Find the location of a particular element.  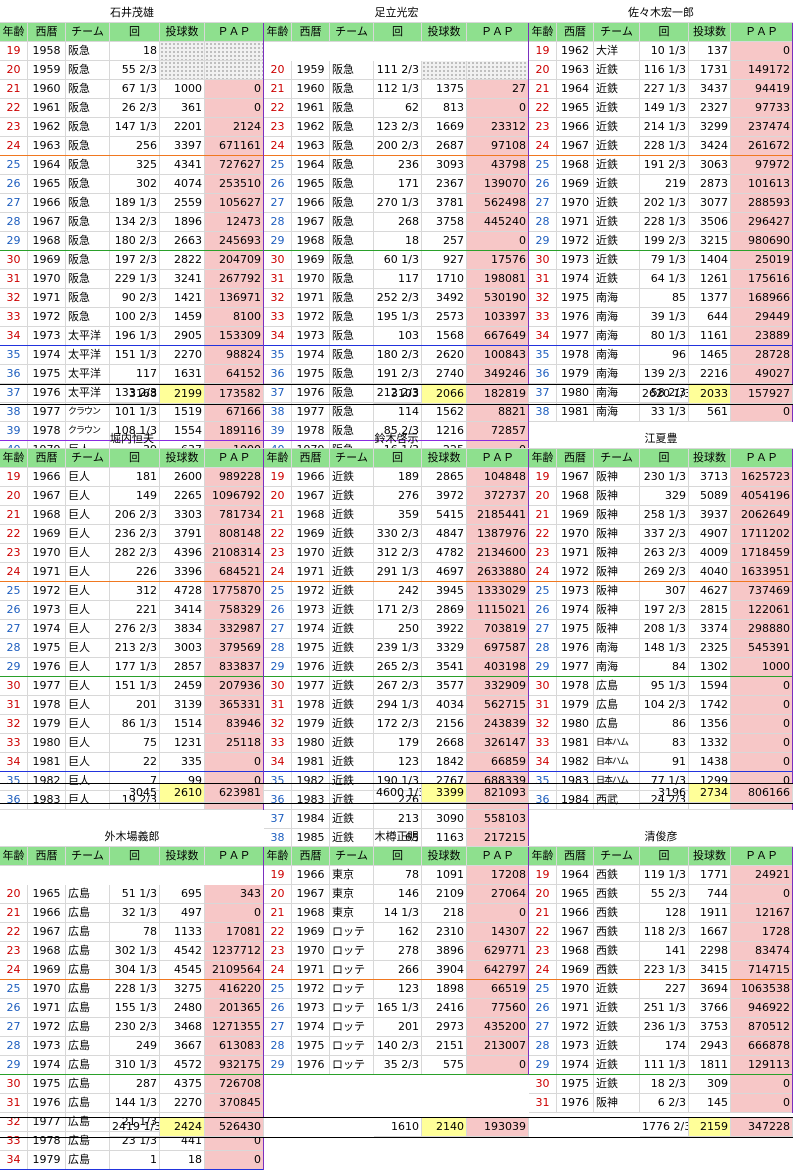

table-cell-innings: 266 is located at coordinates (398, 970).